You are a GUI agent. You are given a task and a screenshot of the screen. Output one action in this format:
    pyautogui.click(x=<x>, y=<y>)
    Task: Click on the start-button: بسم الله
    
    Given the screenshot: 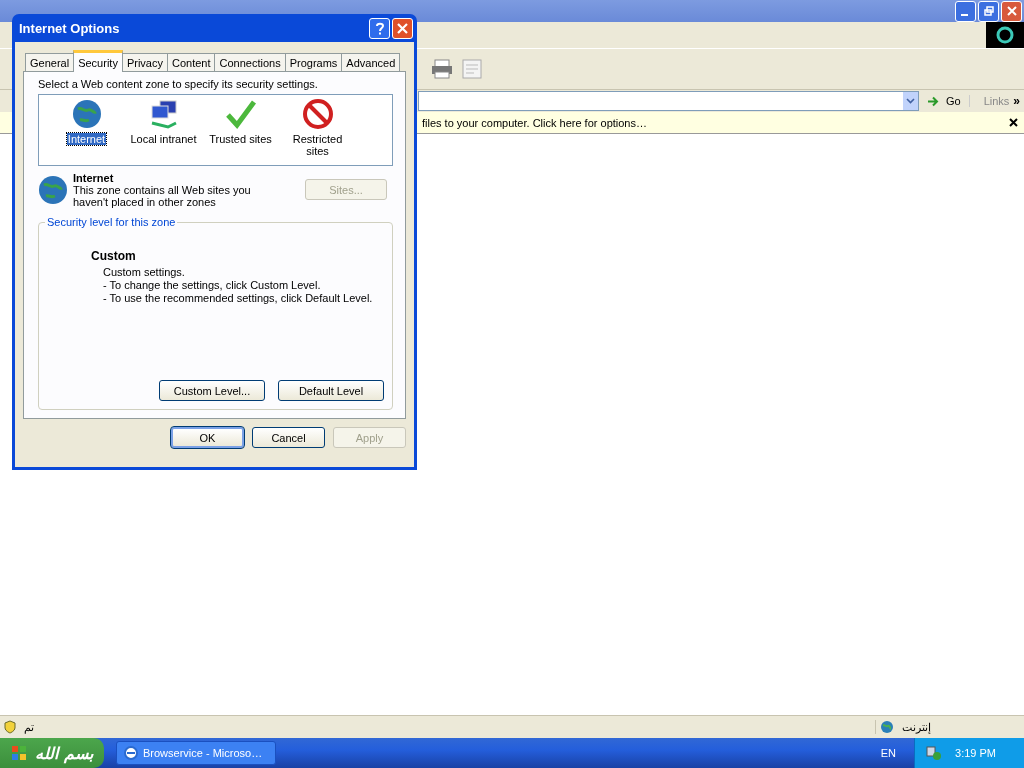 What is the action you would take?
    pyautogui.click(x=52, y=753)
    